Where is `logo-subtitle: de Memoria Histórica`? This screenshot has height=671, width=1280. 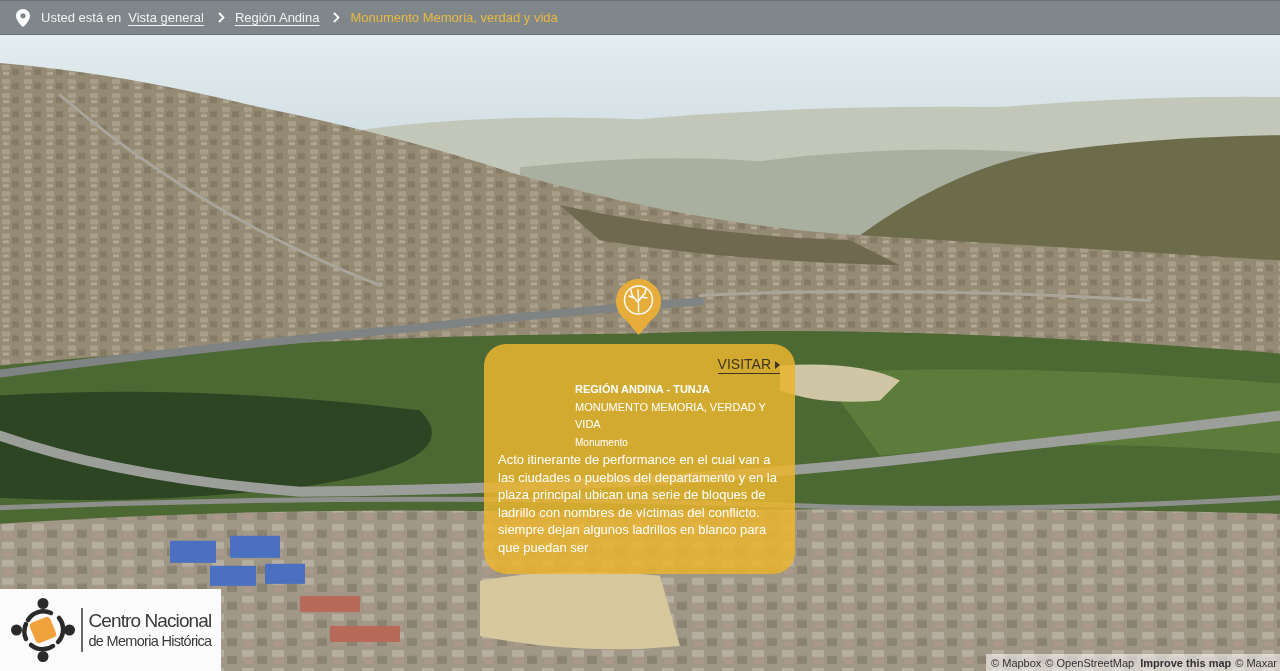
logo-subtitle: de Memoria Histórica is located at coordinates (150, 641).